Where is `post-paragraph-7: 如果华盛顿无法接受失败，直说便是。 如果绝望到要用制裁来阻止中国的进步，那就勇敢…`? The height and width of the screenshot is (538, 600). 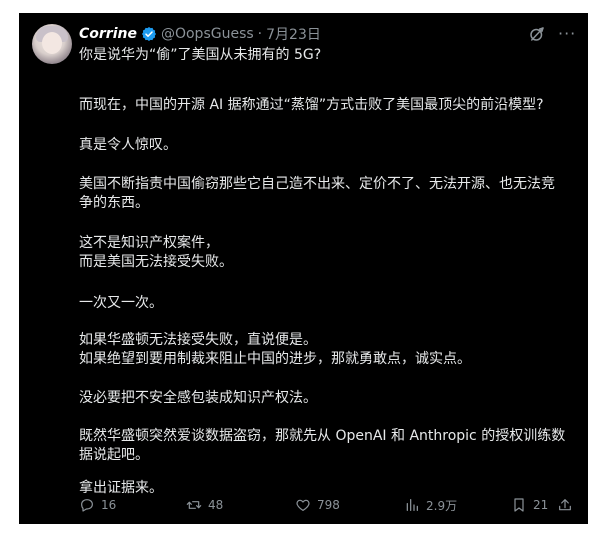 post-paragraph-7: 如果华盛顿无法接受失败，直说便是。 如果绝望到要用制裁来阻止中国的进步，那就勇敢… is located at coordinates (275, 349).